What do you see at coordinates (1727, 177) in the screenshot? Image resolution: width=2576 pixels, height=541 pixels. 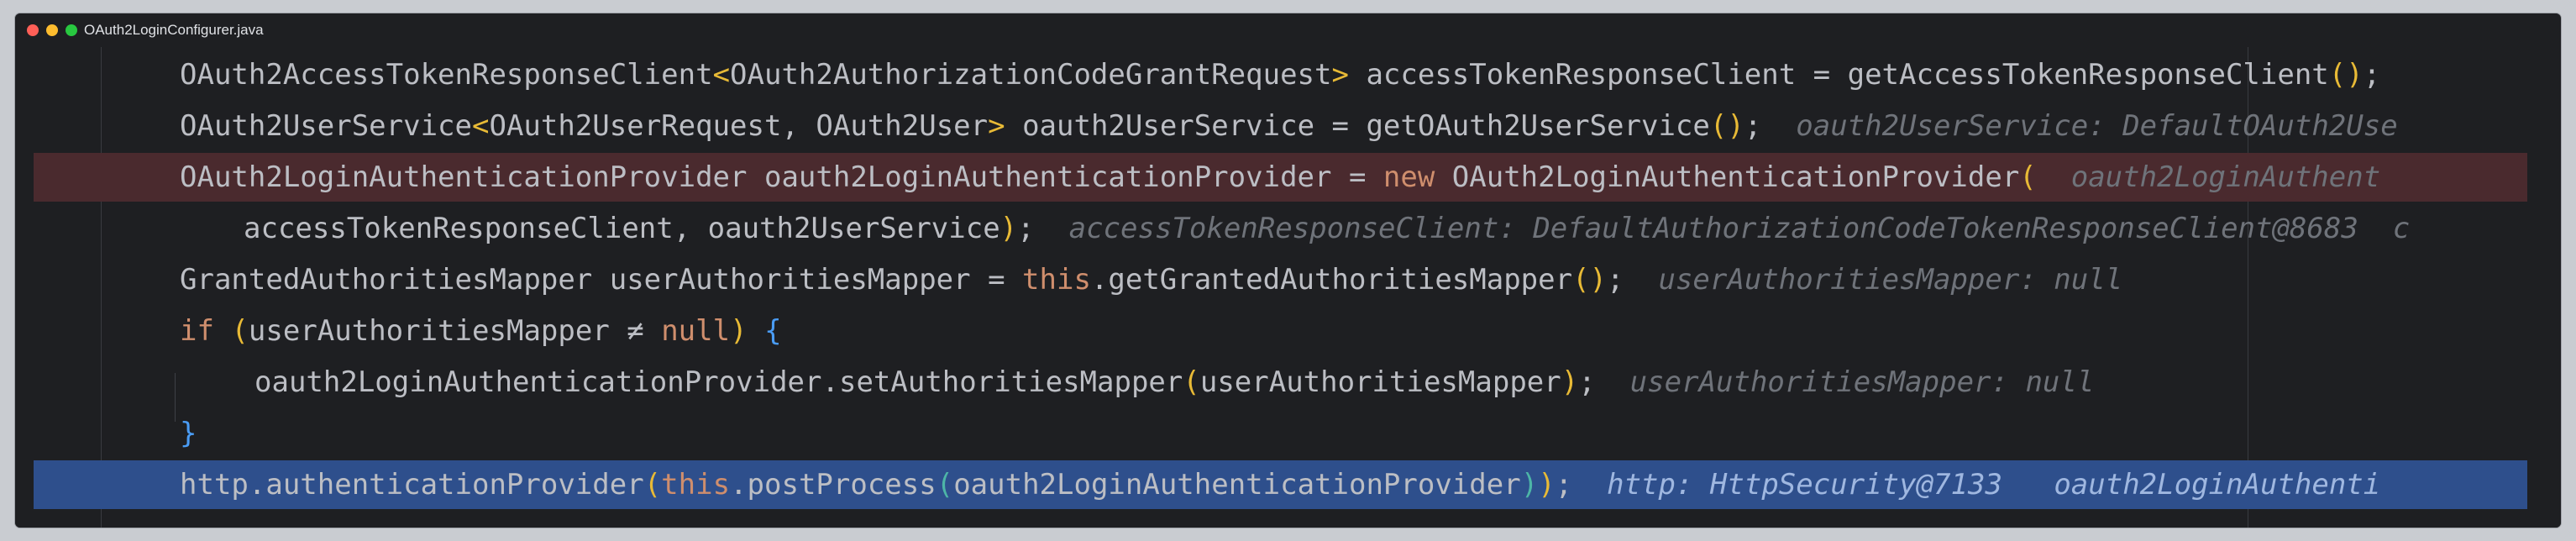 I see `code-token: OAuth2LoginAuthenticationProvider` at bounding box center [1727, 177].